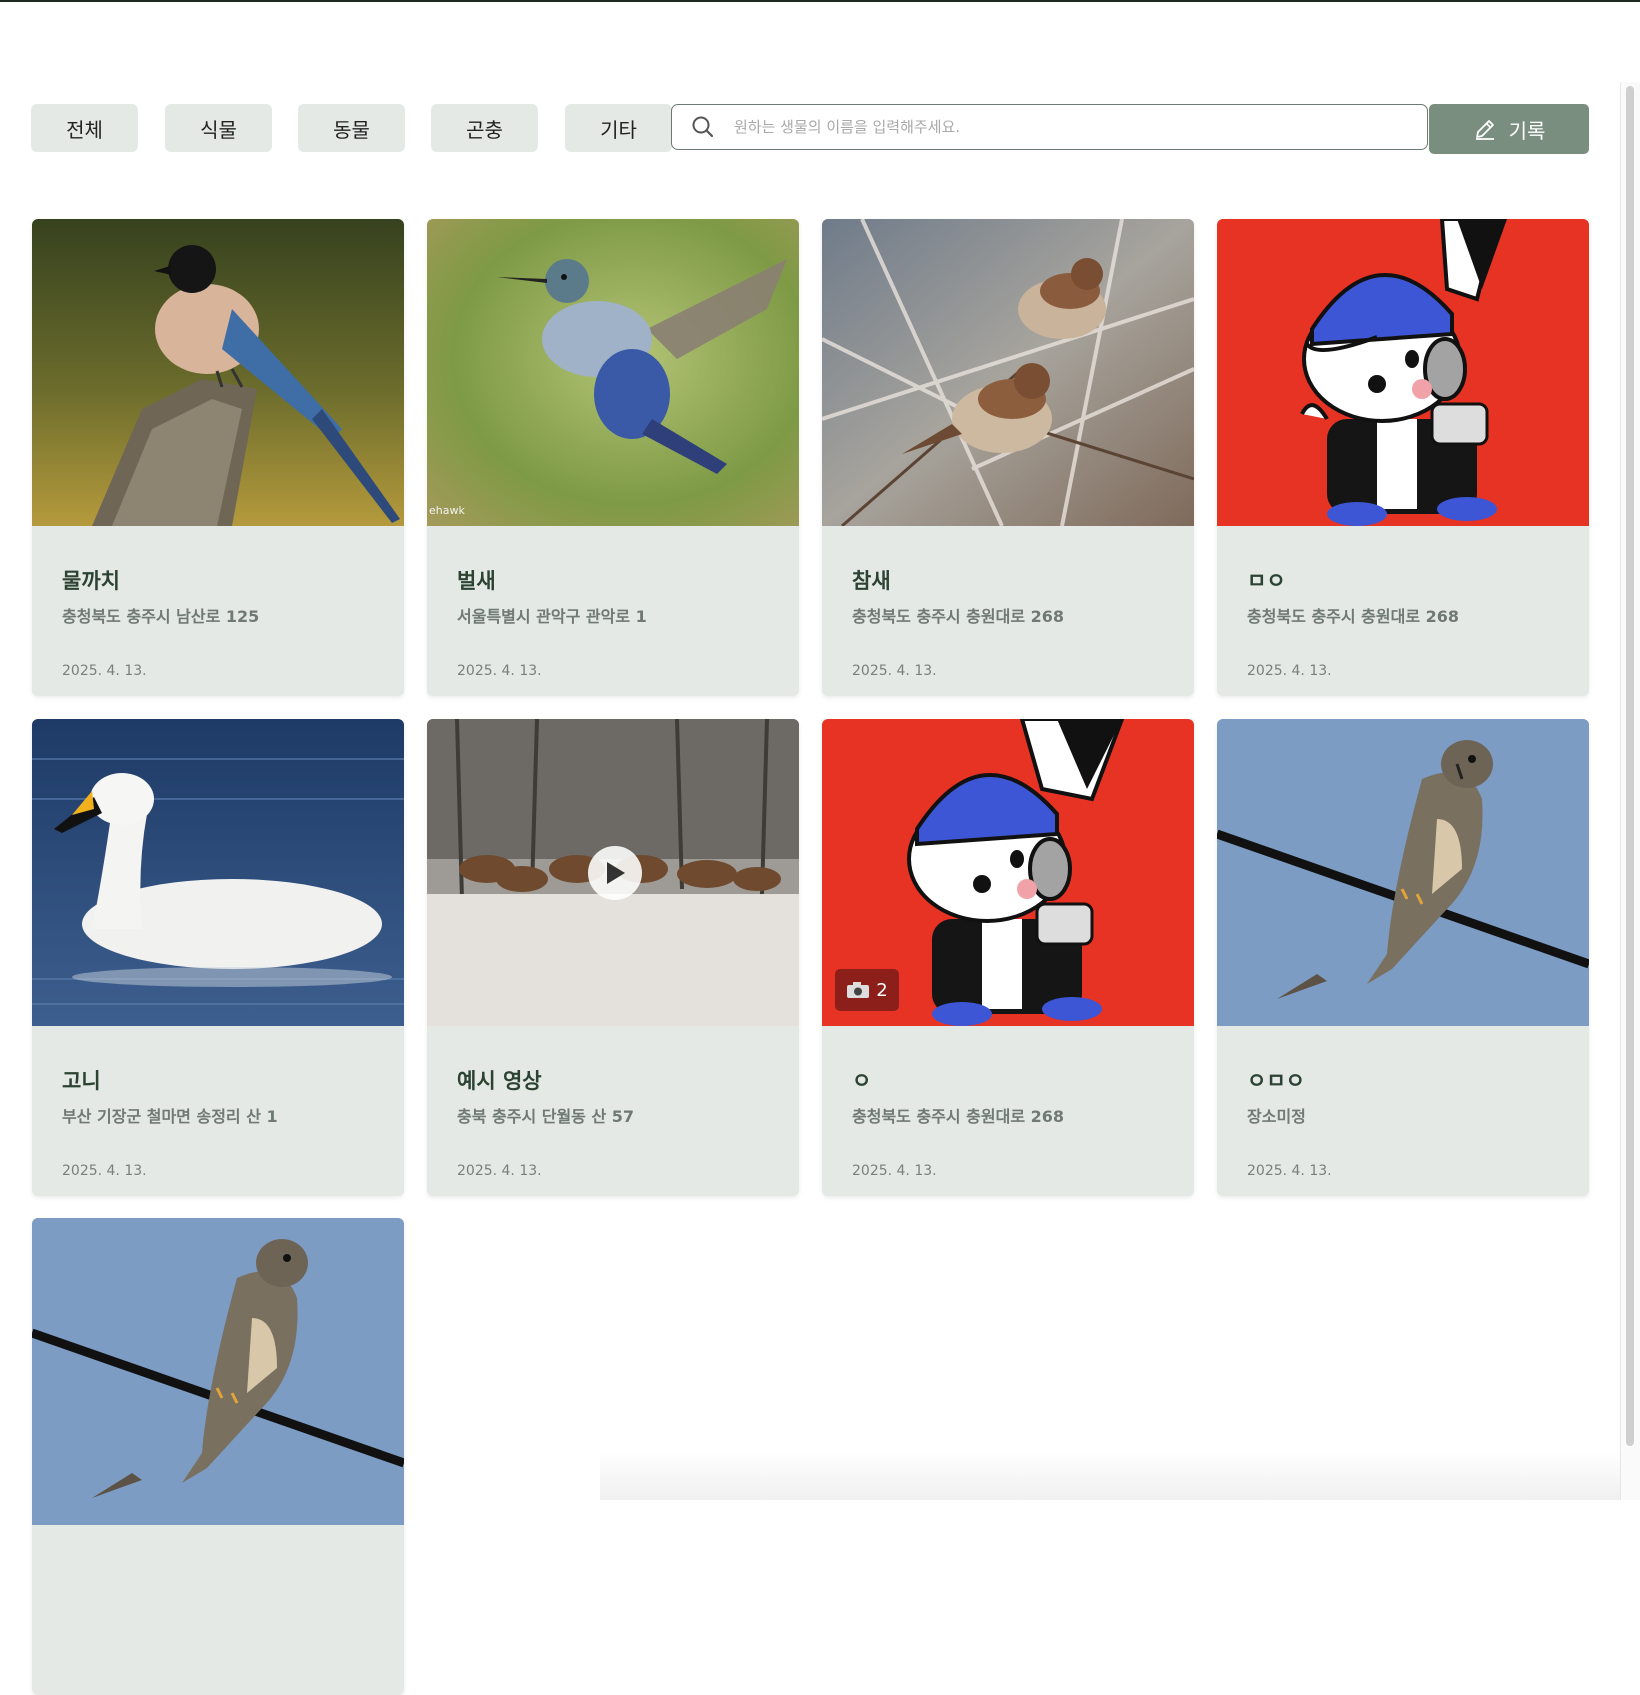 The width and height of the screenshot is (1640, 1695). I want to click on card-location: 충북 충주시 단월동 산 57, so click(546, 1116).